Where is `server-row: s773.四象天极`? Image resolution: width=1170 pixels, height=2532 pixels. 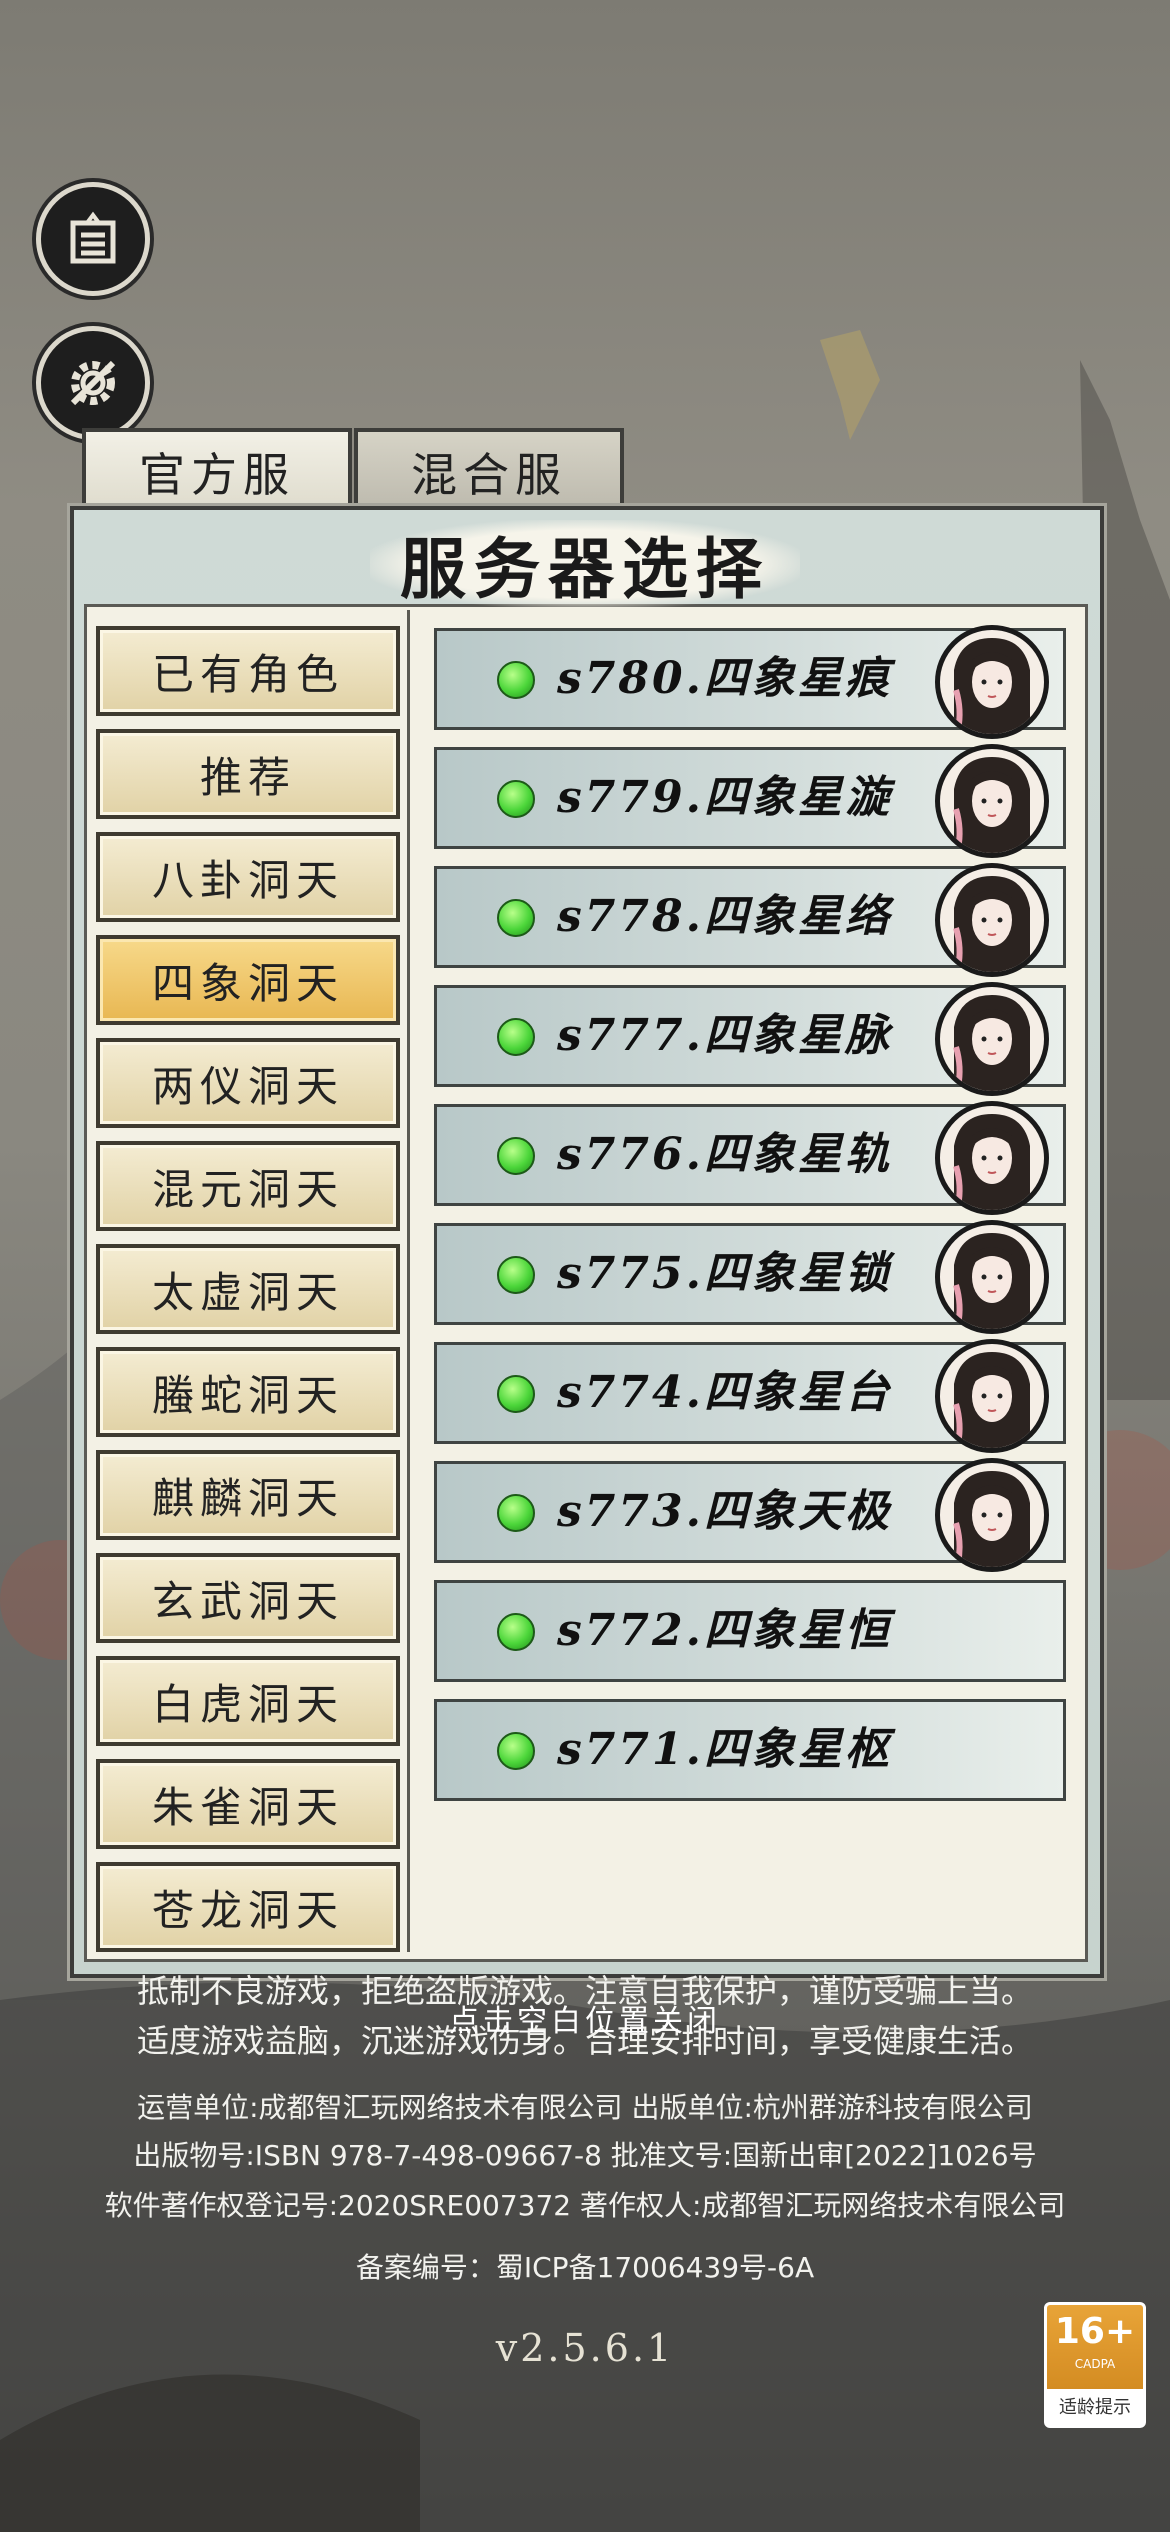
server-row: s773.四象天极 is located at coordinates (750, 1515).